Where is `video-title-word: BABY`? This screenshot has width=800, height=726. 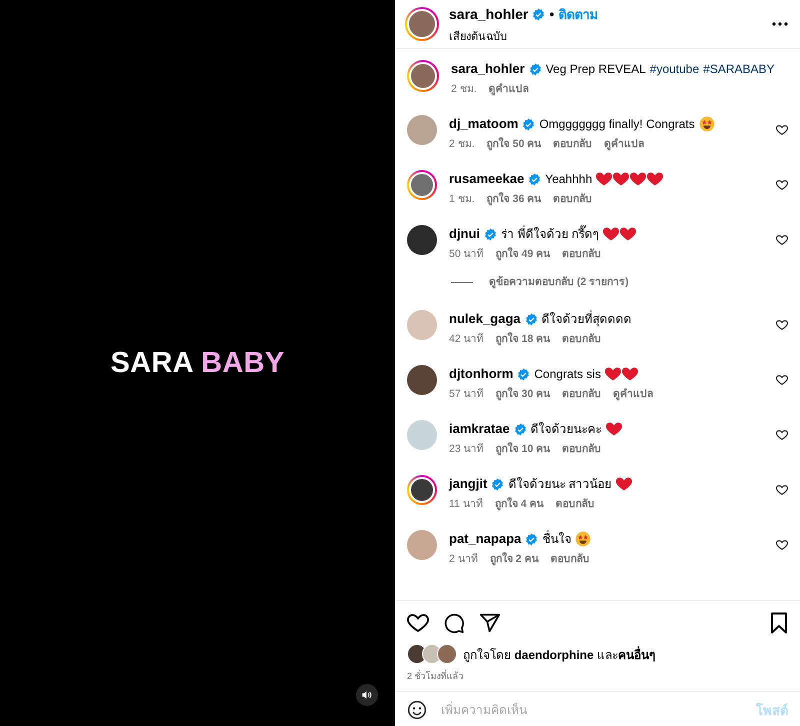
video-title-word: BABY is located at coordinates (243, 362).